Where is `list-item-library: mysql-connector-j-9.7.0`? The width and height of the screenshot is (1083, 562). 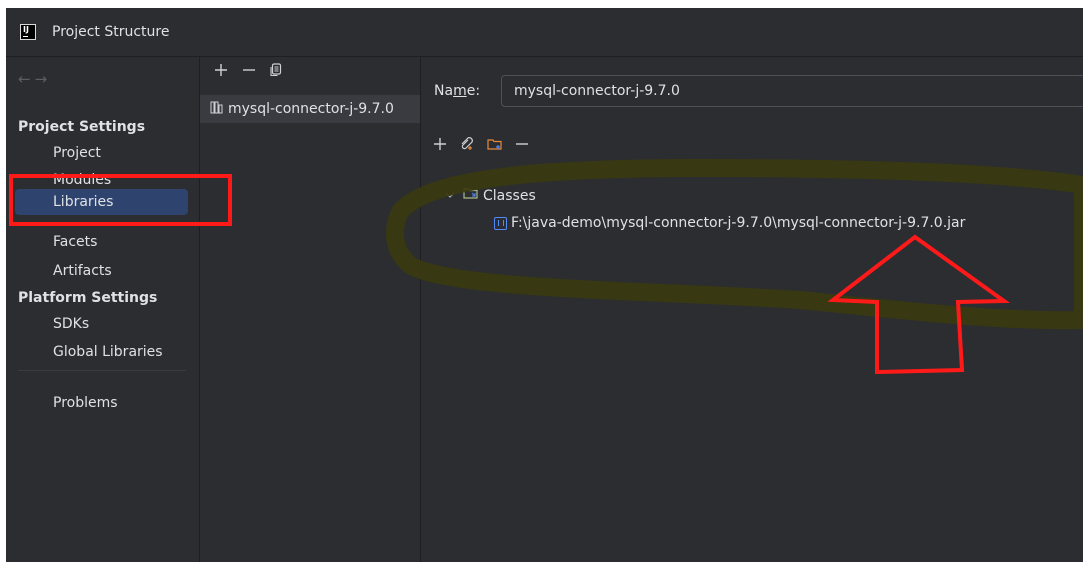 list-item-library: mysql-connector-j-9.7.0 is located at coordinates (310, 109).